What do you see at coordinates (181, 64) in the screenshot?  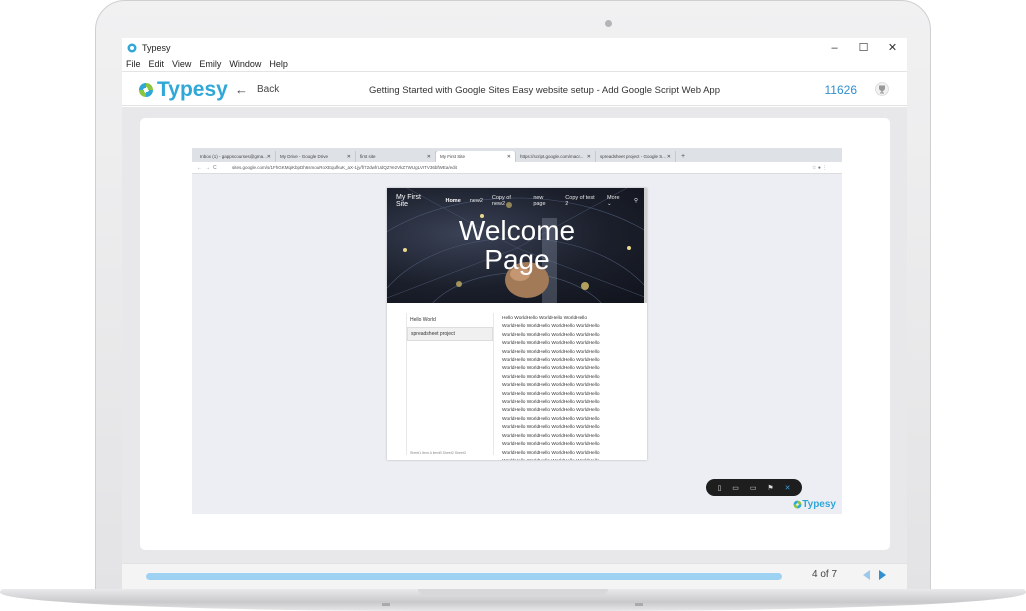 I see `menu-view: View` at bounding box center [181, 64].